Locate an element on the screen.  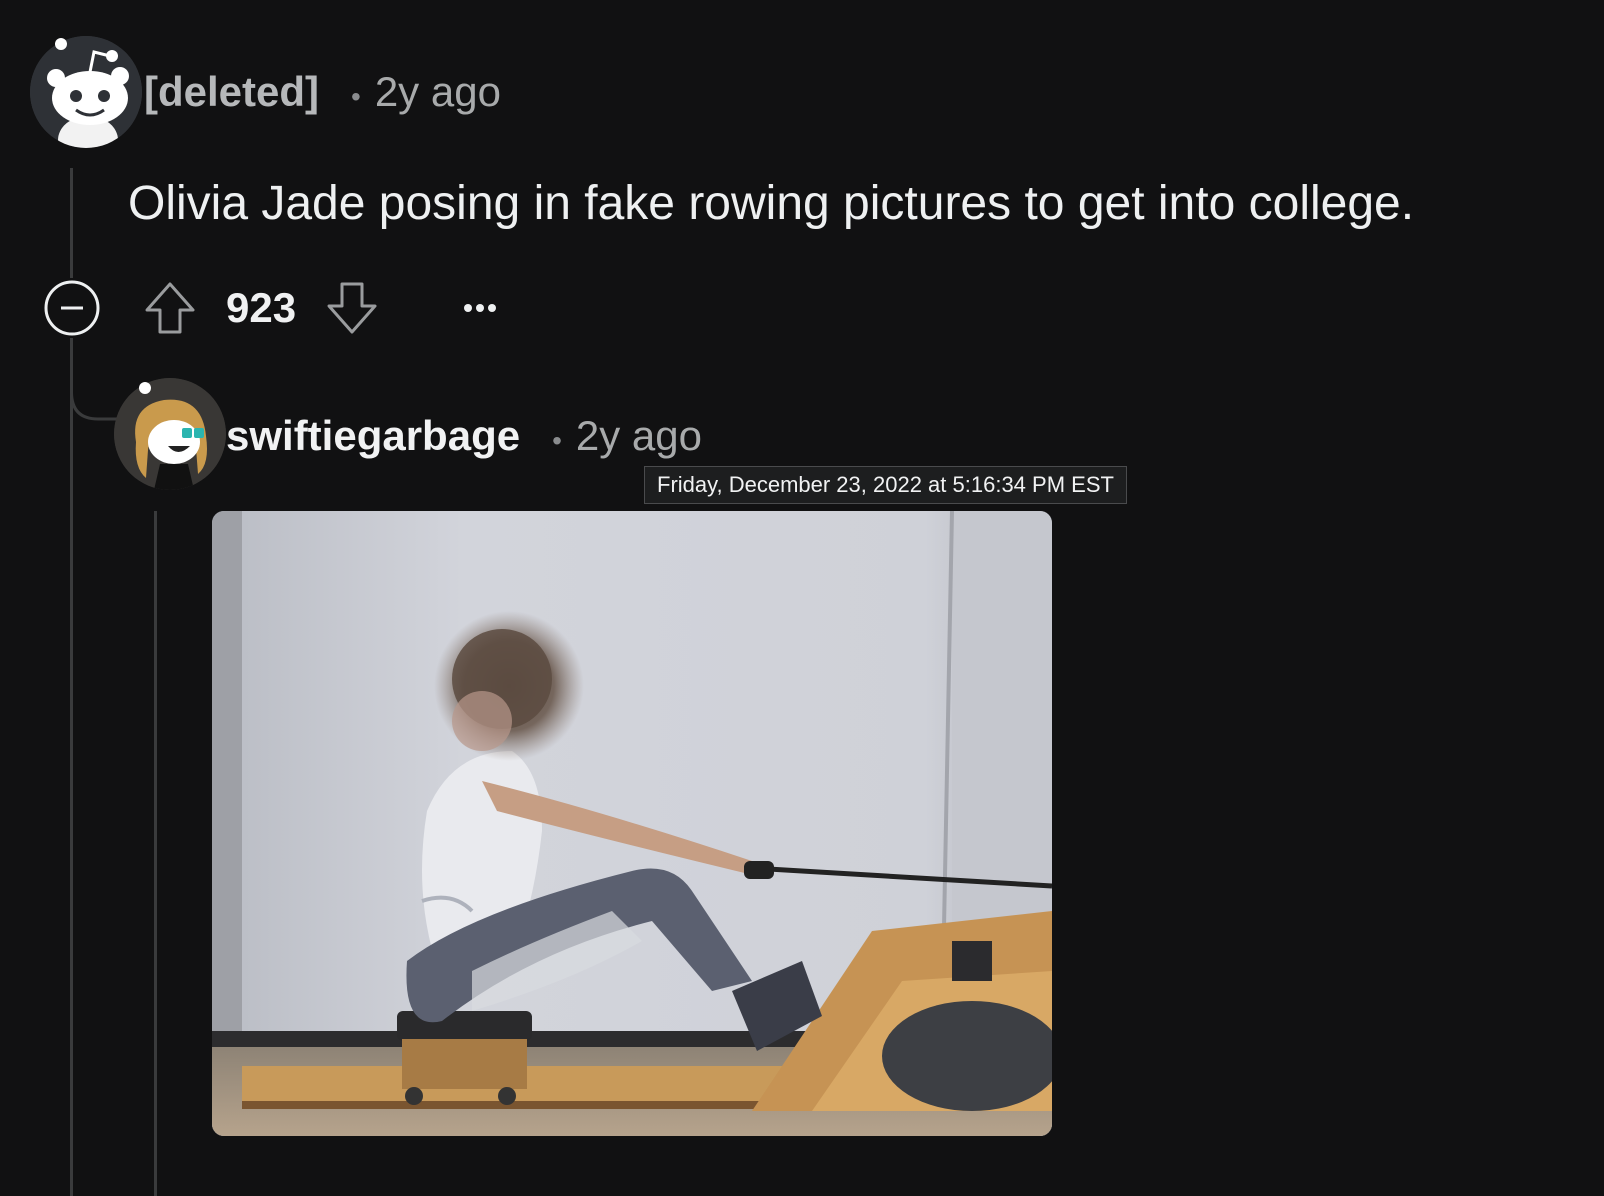
reply-avatar is located at coordinates (170, 434).